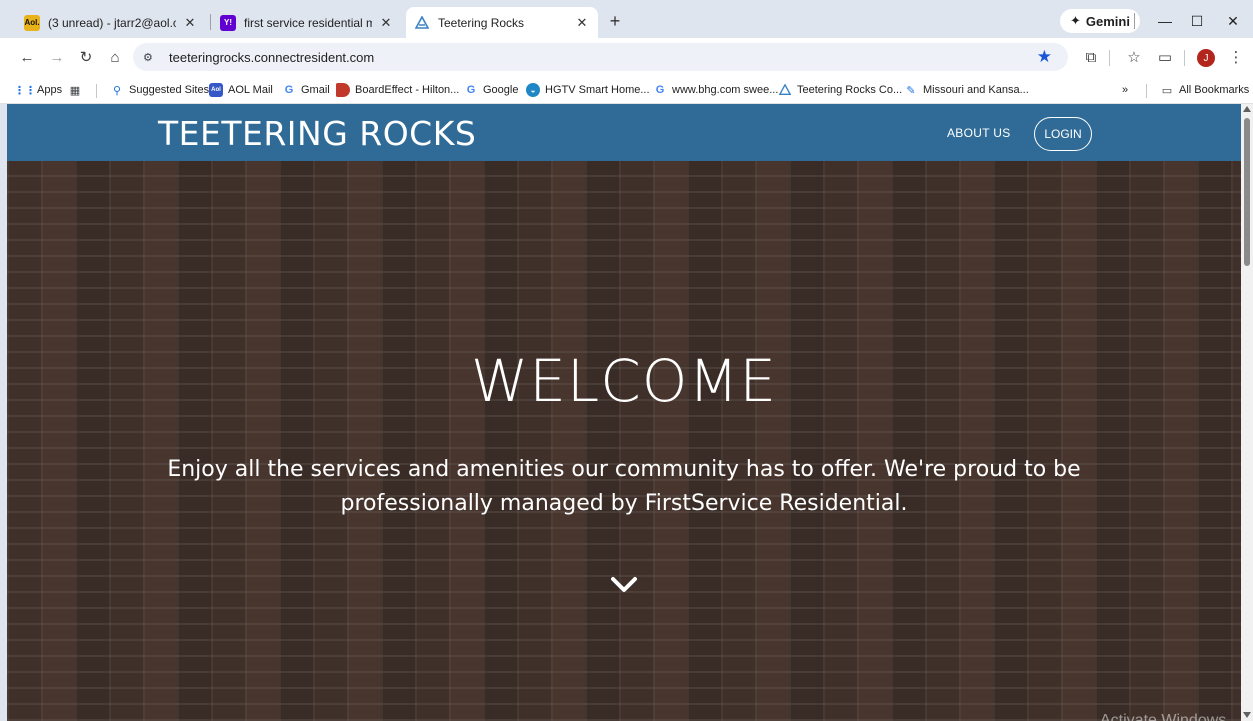  I want to click on bookmark-apps: ⋮⋮ Apps, so click(38, 90).